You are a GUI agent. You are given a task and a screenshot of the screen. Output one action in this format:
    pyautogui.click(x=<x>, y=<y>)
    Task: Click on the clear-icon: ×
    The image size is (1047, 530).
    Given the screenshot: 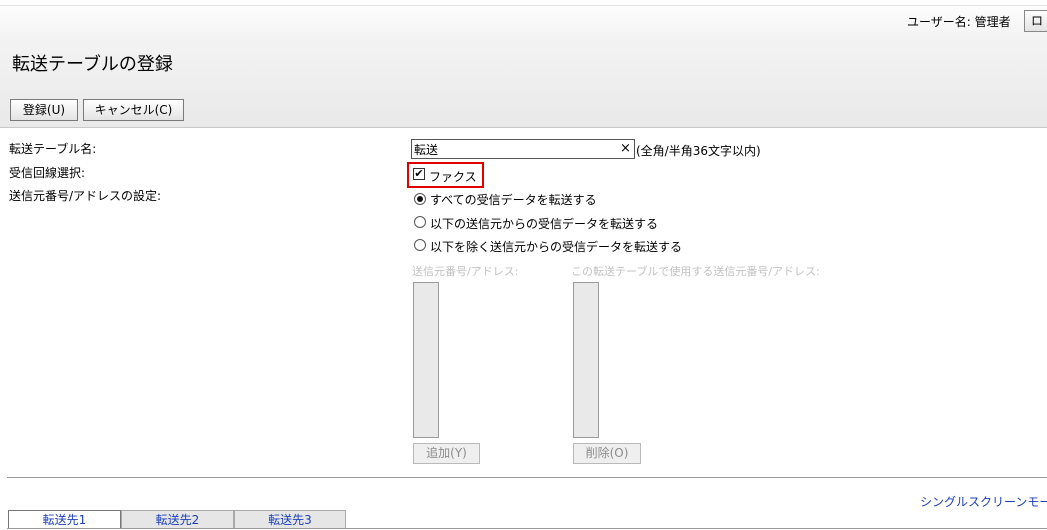 What is the action you would take?
    pyautogui.click(x=625, y=149)
    